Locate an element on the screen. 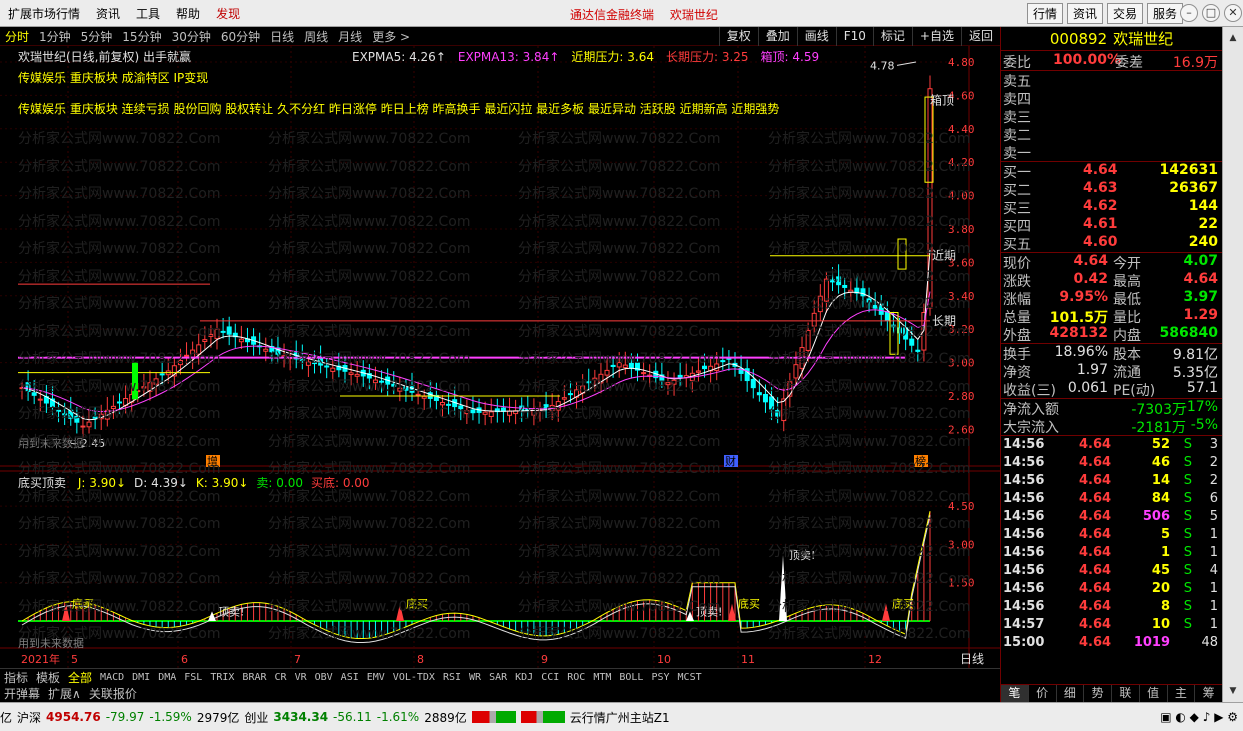 This screenshot has height=731, width=1243. related-quote: 关联报价 is located at coordinates (113, 693).